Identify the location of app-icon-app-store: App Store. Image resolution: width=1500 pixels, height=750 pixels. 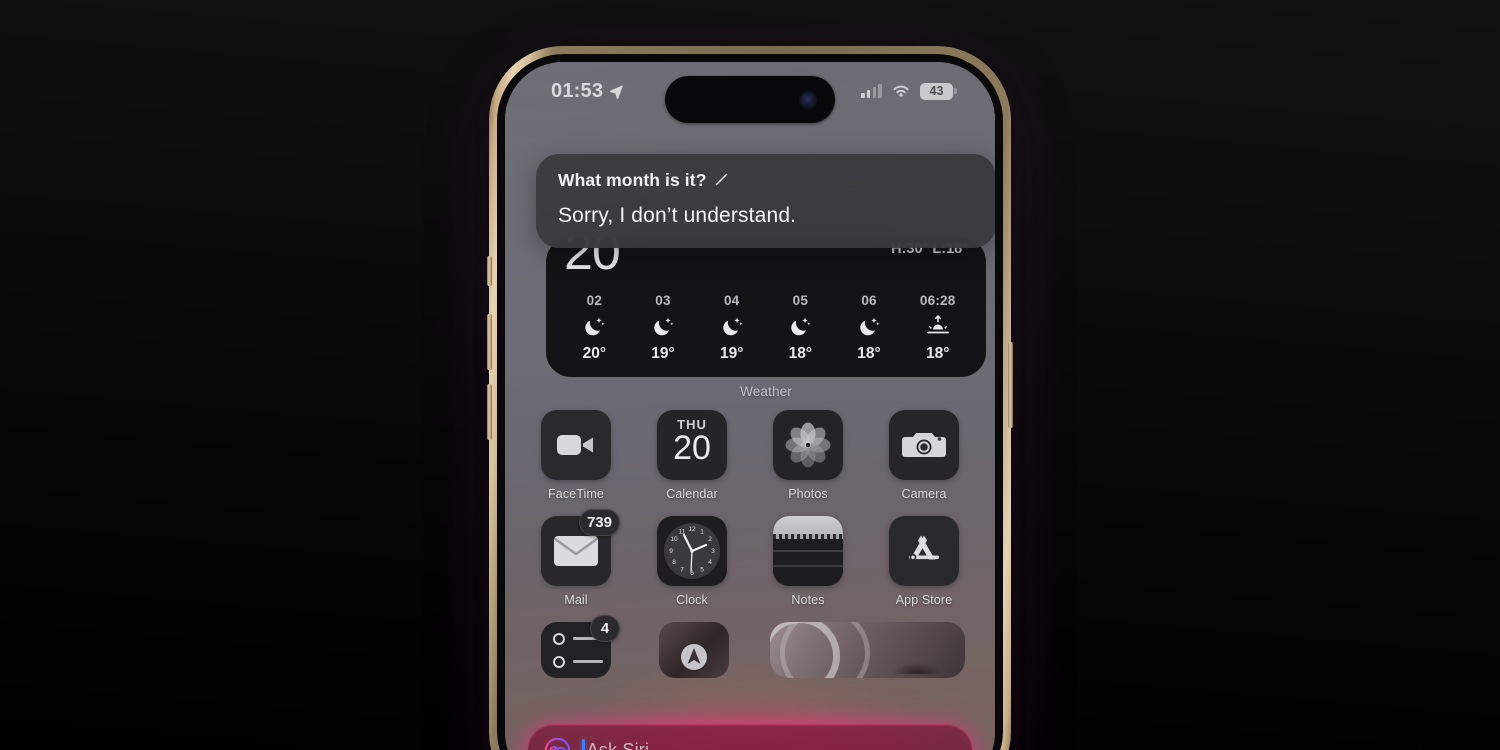
(924, 561).